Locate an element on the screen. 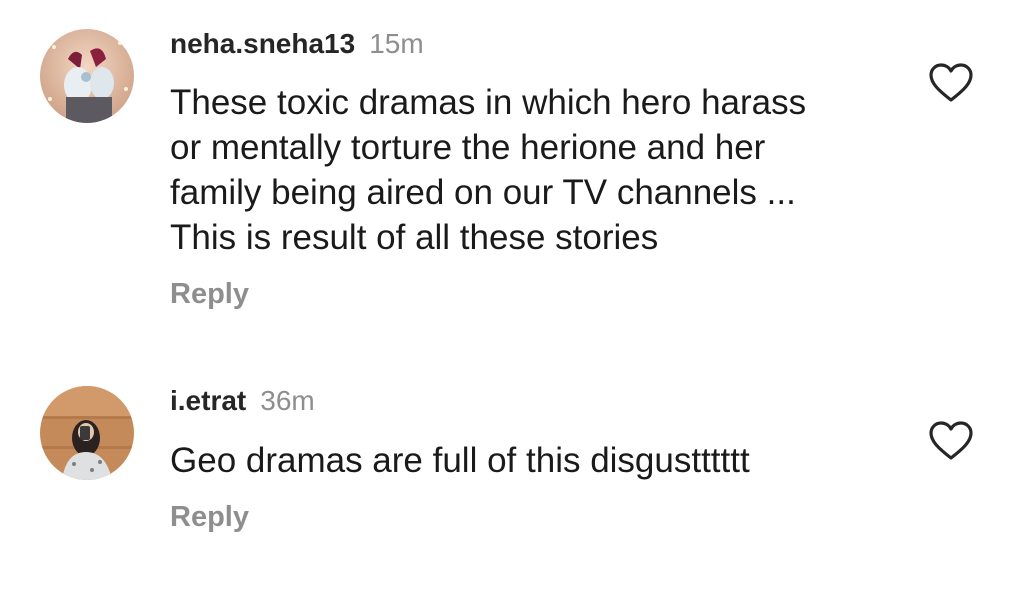 The width and height of the screenshot is (1024, 594). comment-text: Geo dramas are full of this disgustttttt is located at coordinates (530, 460).